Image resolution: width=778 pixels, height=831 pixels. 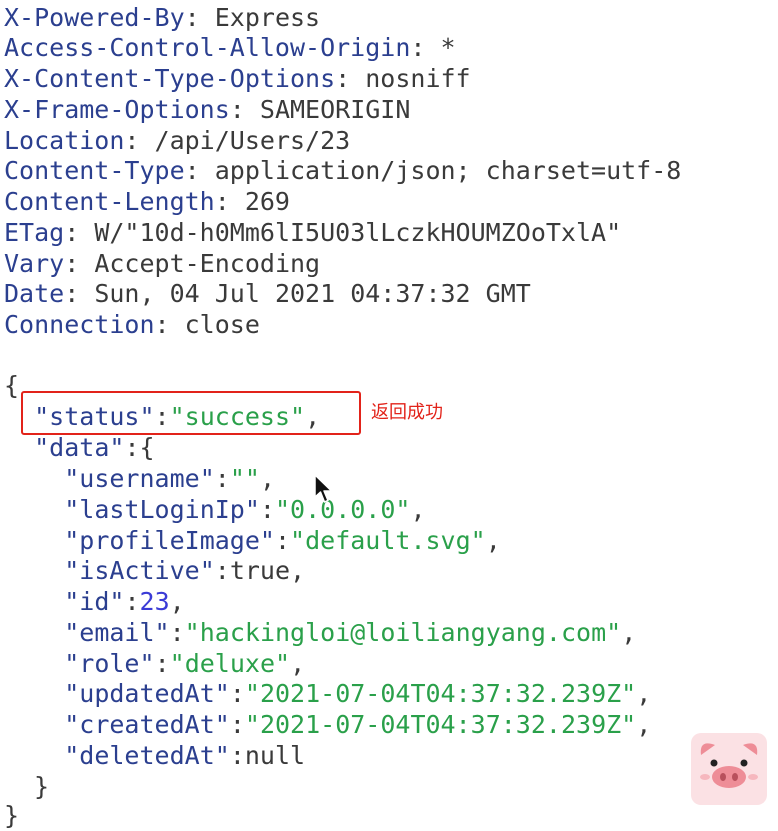 I want to click on json-string-value: hackingloi@loiliangyang.com, so click(x=403, y=632).